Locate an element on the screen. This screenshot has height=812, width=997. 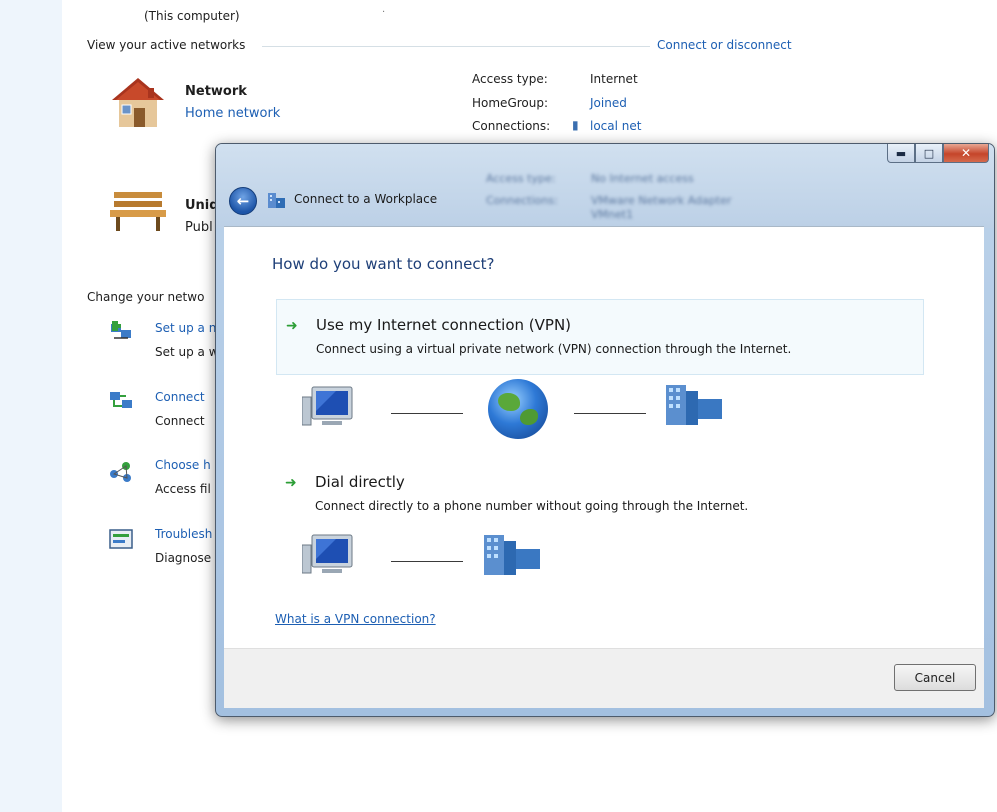
close-button: ✕ is located at coordinates (966, 153).